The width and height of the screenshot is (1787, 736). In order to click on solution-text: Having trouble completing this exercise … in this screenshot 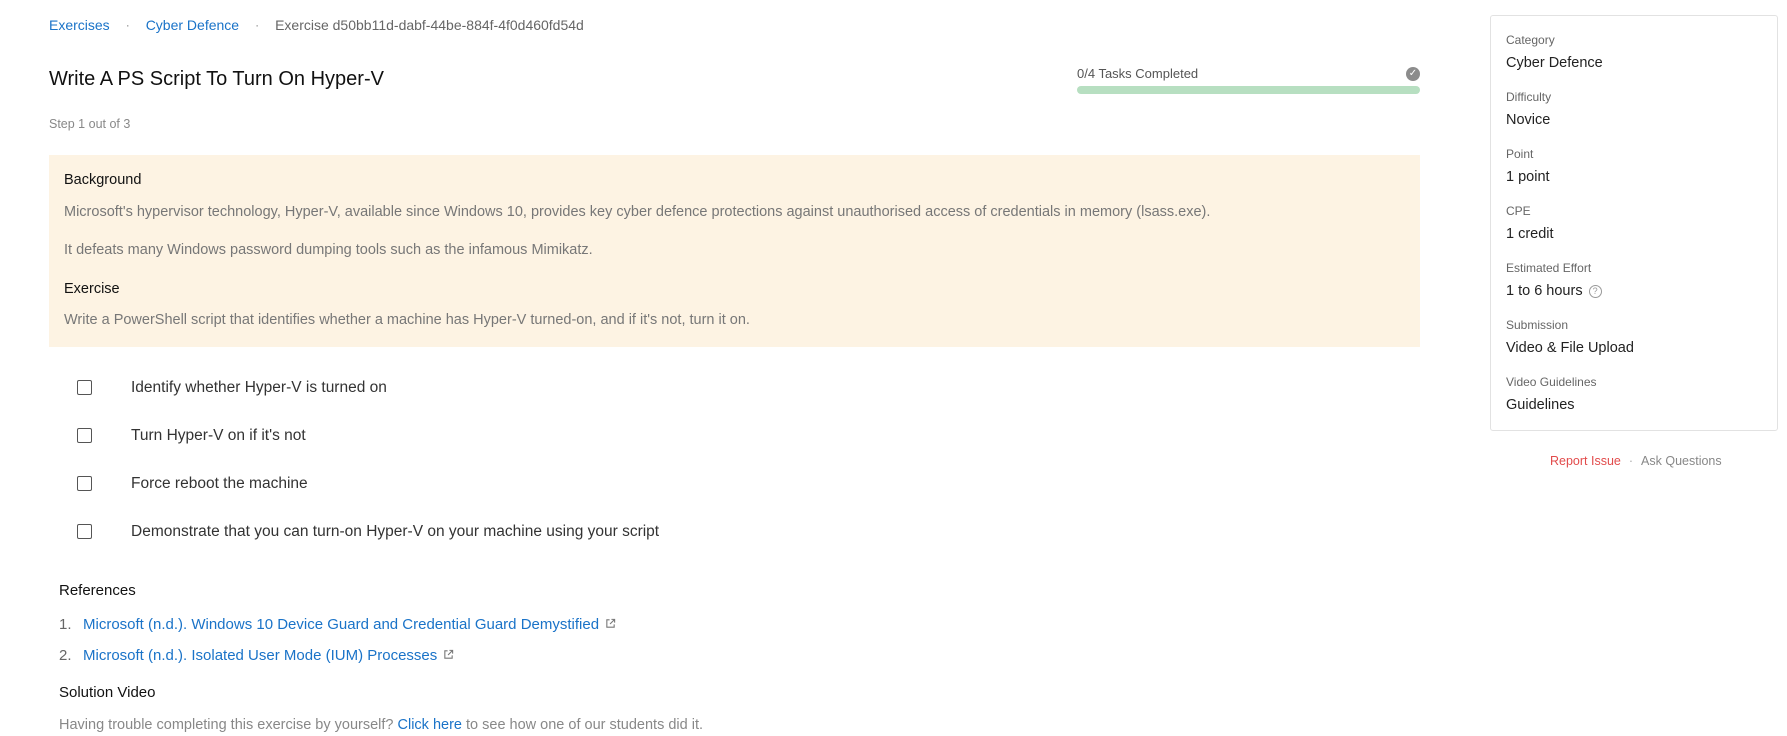, I will do `click(381, 725)`.